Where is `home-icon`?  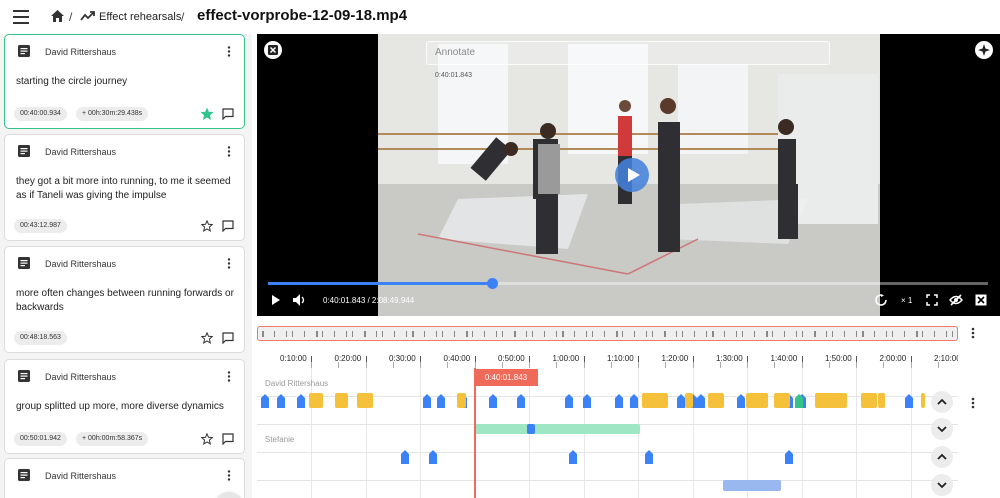 home-icon is located at coordinates (57, 16).